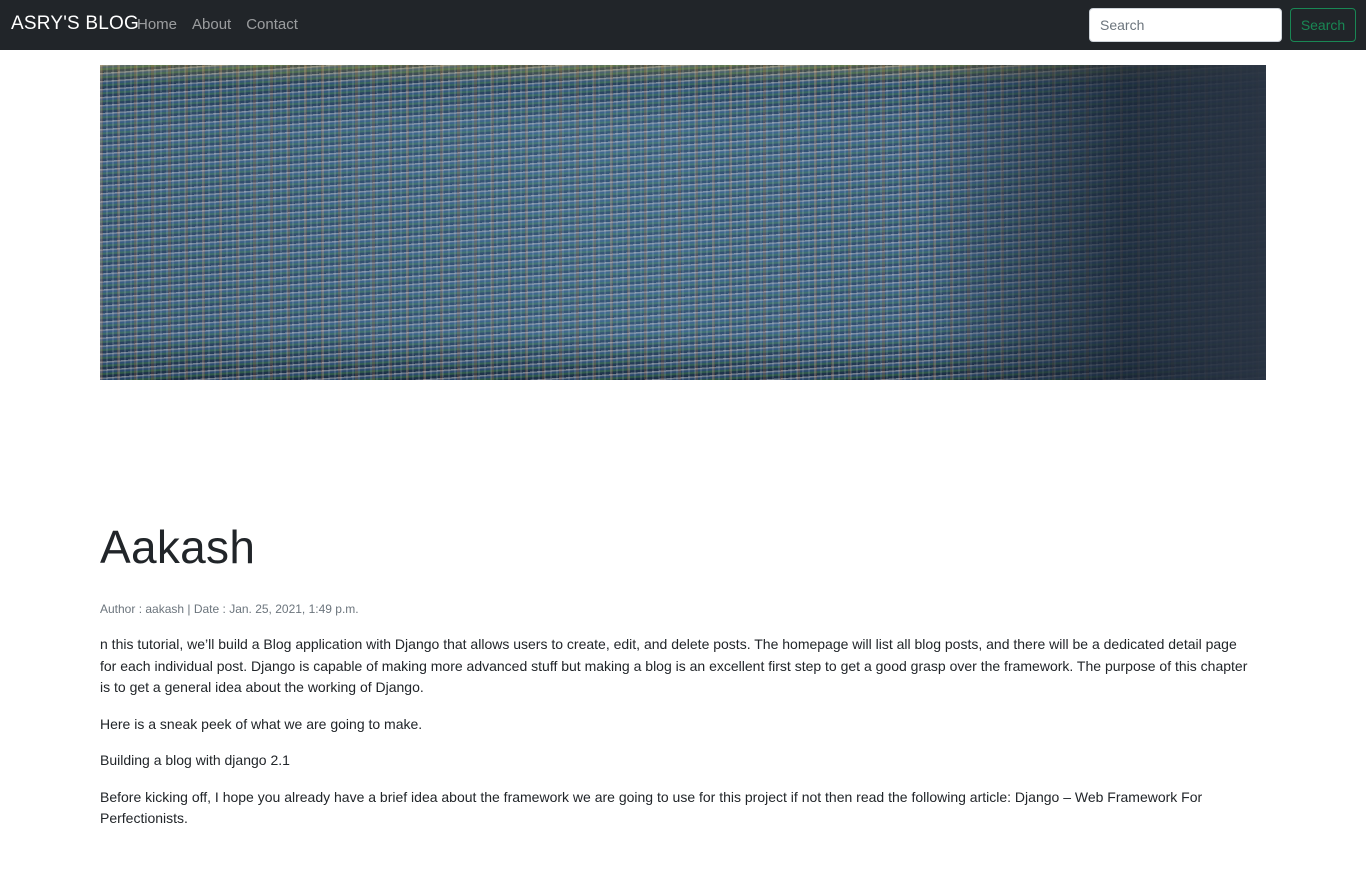  I want to click on post-paragraph: Building a blog with django 2.1, so click(195, 760).